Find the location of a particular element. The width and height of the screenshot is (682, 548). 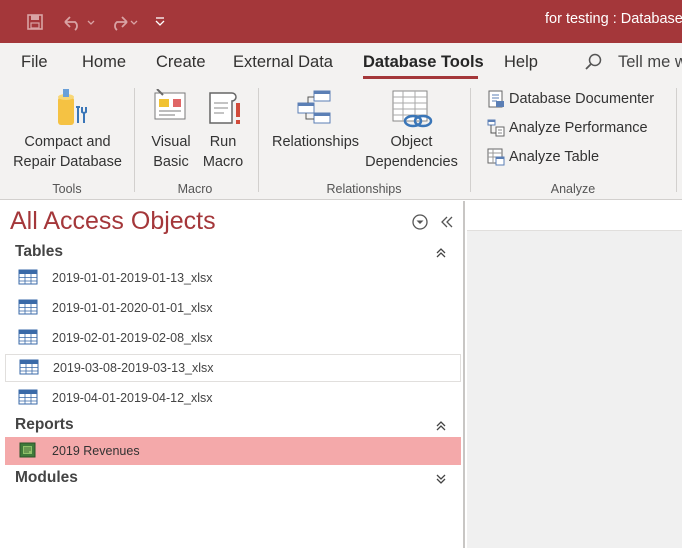

table-row: 2019-03-08-2019-03-13_xlsx is located at coordinates (233, 368).